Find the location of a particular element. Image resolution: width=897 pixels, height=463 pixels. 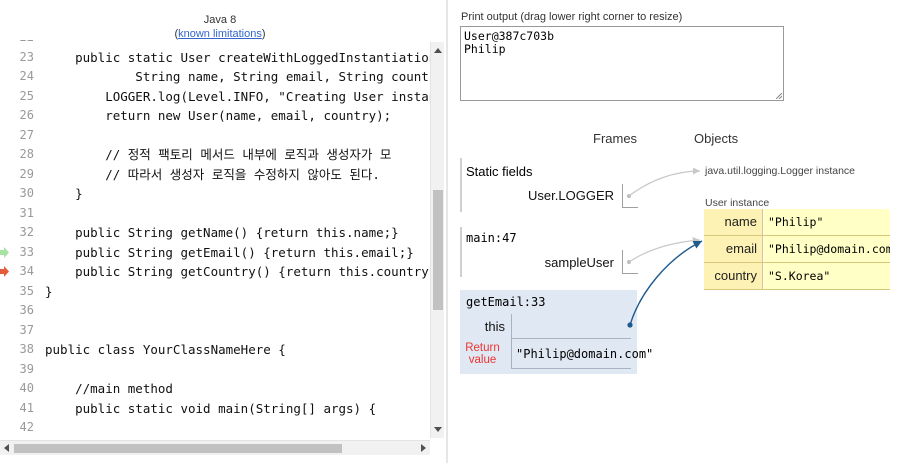

scroll-left-icon is located at coordinates (6, 448).